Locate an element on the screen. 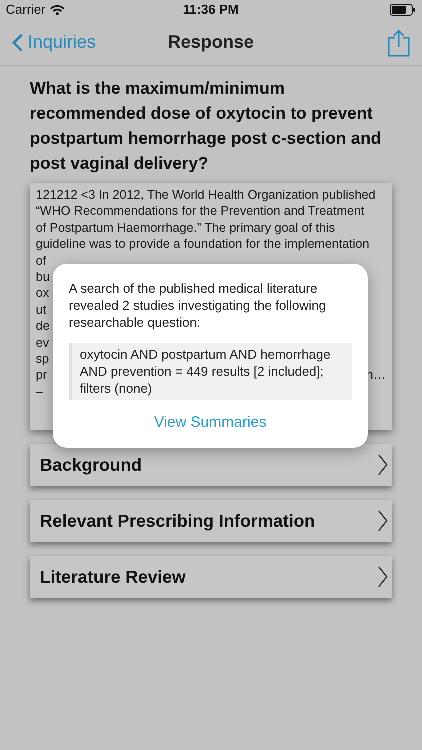  dialog-message: A search of the published medical literature revealed 2 studies investigating the following researchable question: is located at coordinates (198, 305).